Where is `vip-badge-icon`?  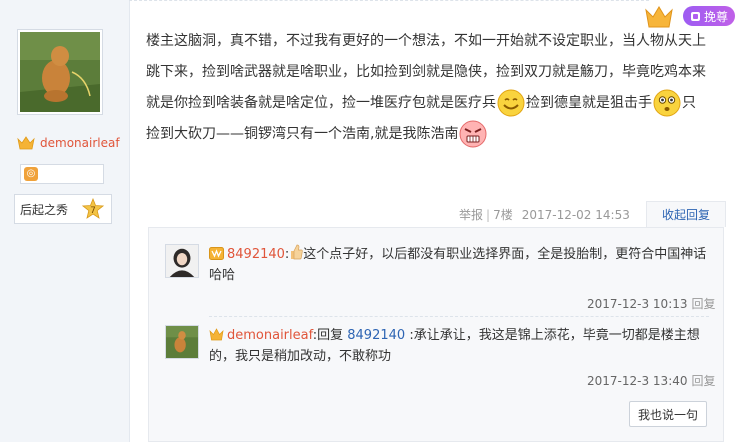 vip-badge-icon is located at coordinates (216, 253).